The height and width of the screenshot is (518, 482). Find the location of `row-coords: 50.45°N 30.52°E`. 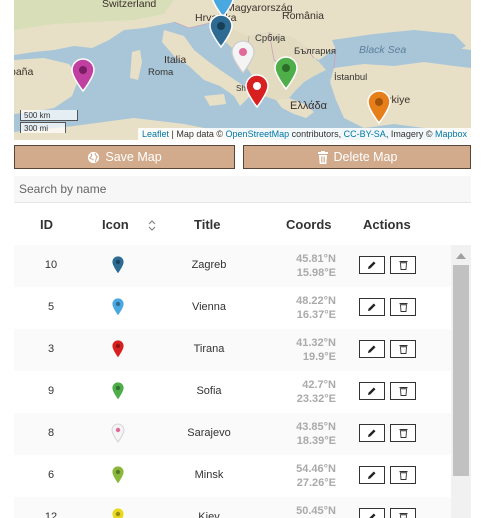

row-coords: 50.45°N 30.52°E is located at coordinates (308, 511).